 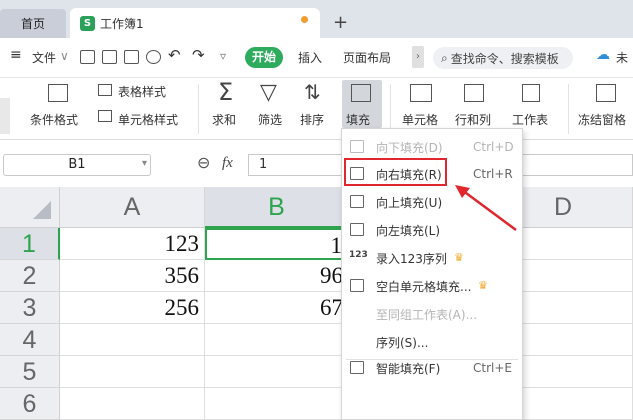 I want to click on cell-icon, so click(x=421, y=93).